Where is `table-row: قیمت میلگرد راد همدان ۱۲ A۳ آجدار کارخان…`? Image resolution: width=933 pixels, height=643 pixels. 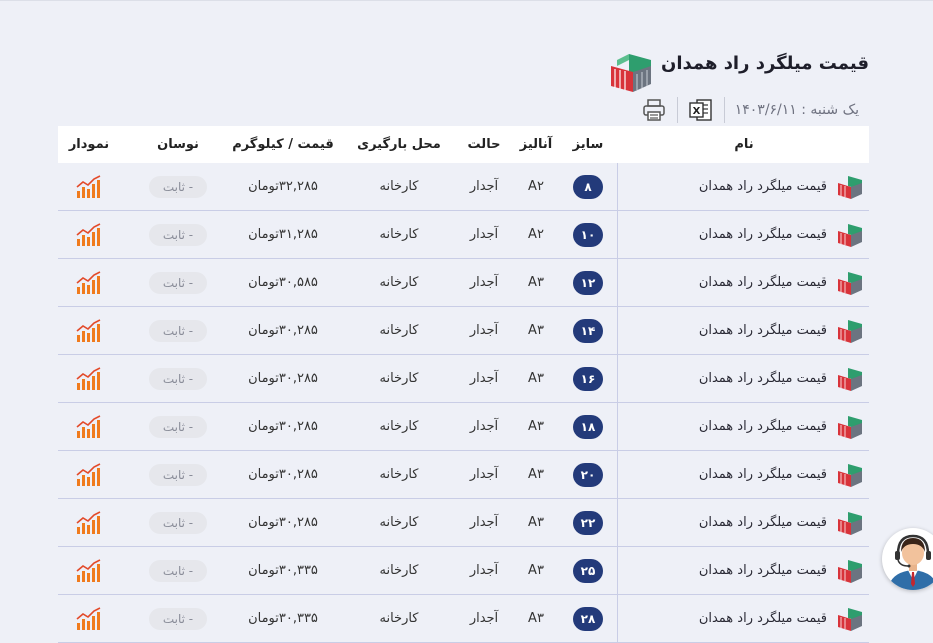 table-row: قیمت میلگرد راد همدان ۱۲ A۳ آجدار کارخان… is located at coordinates (463, 283).